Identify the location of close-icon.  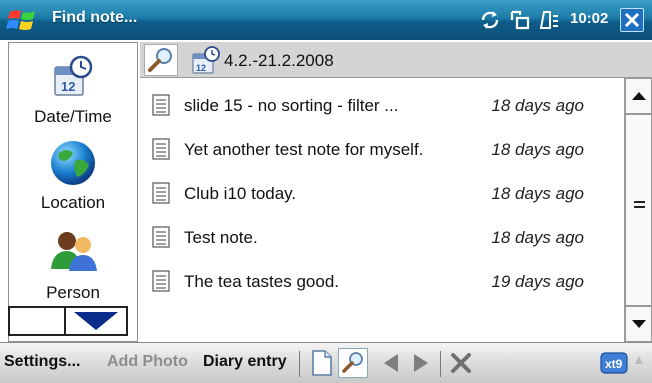
(632, 20).